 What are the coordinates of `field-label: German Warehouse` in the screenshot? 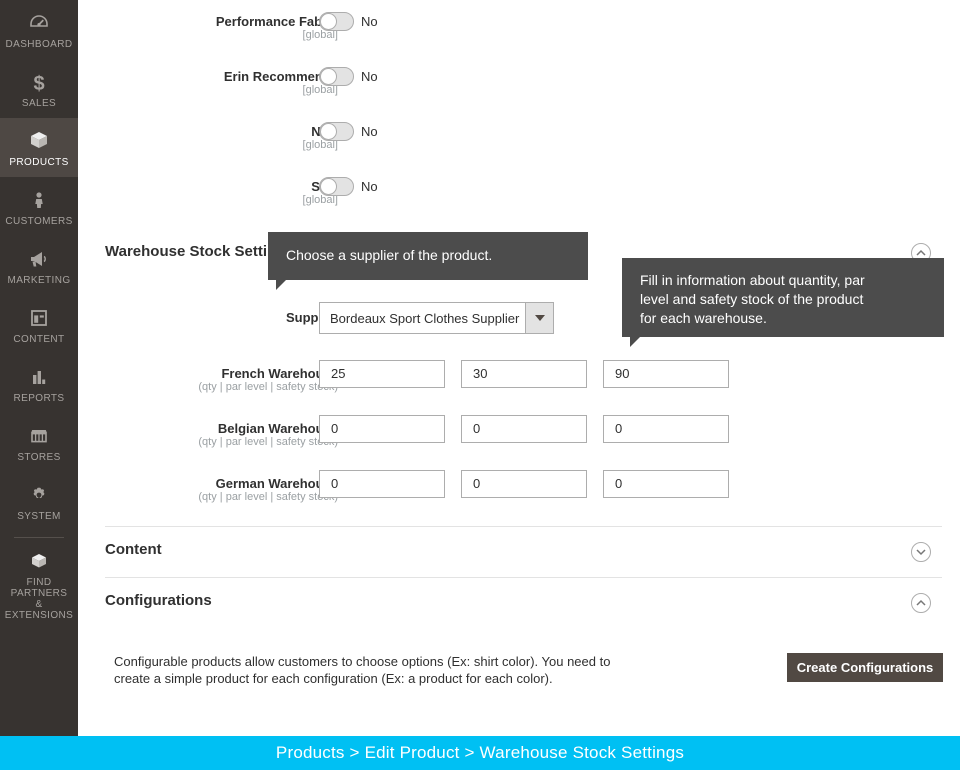 It's located at (276, 483).